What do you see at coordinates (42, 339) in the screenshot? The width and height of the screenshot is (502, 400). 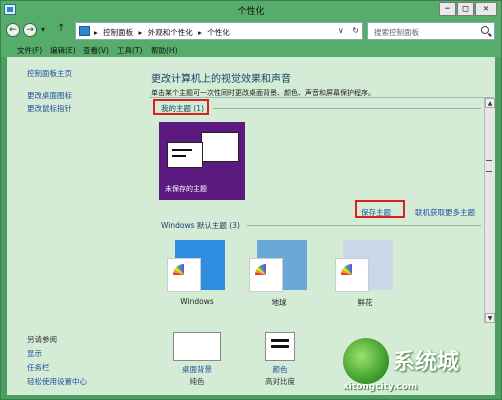 I see `see-also-heading: 另请参阅` at bounding box center [42, 339].